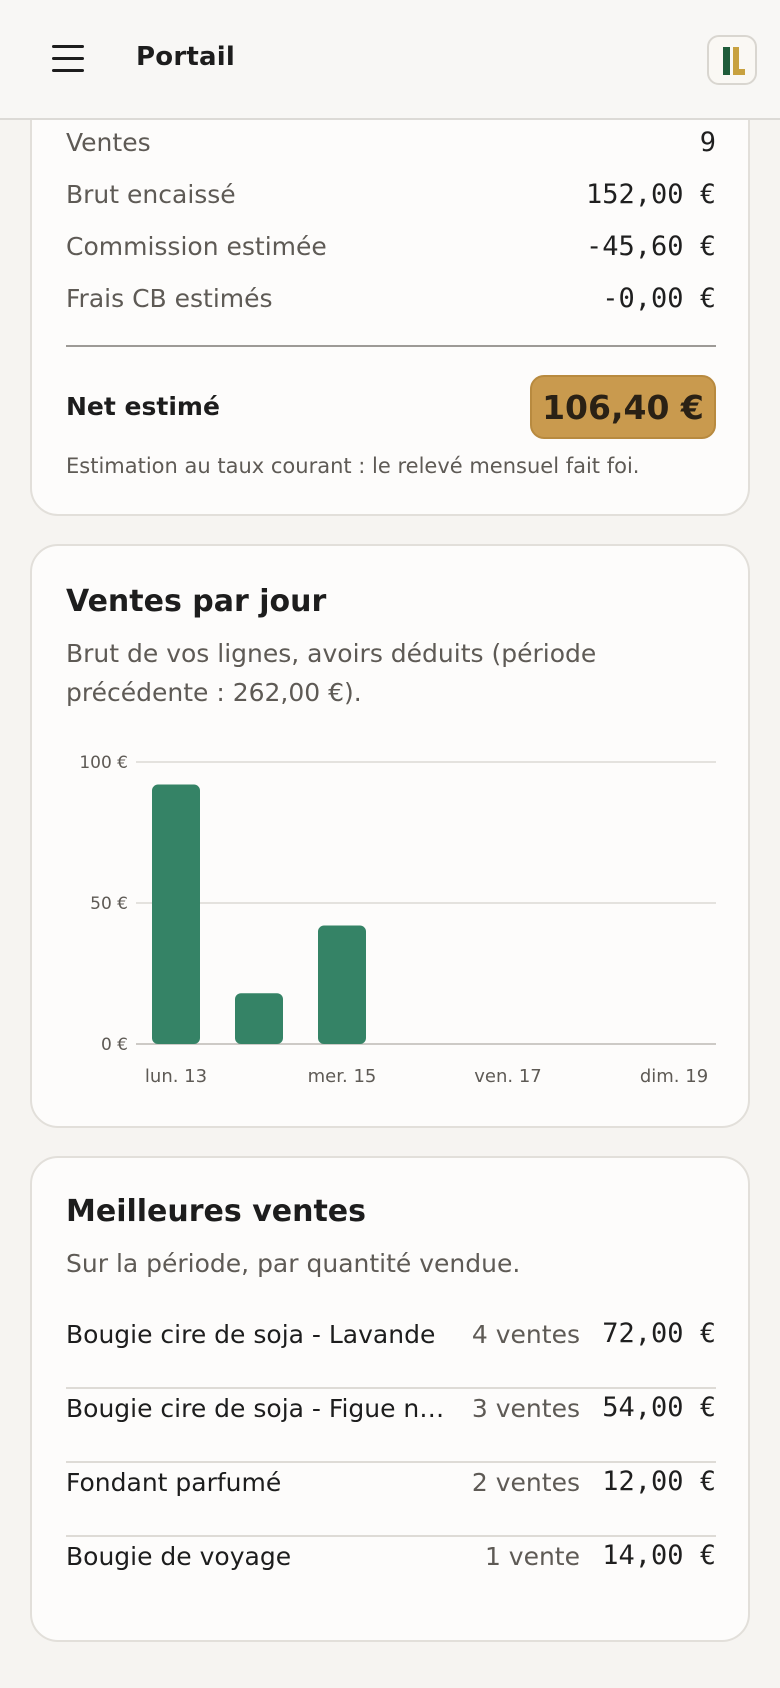 The width and height of the screenshot is (780, 1688). What do you see at coordinates (650, 194) in the screenshot?
I see `summary-value: 152,00 €` at bounding box center [650, 194].